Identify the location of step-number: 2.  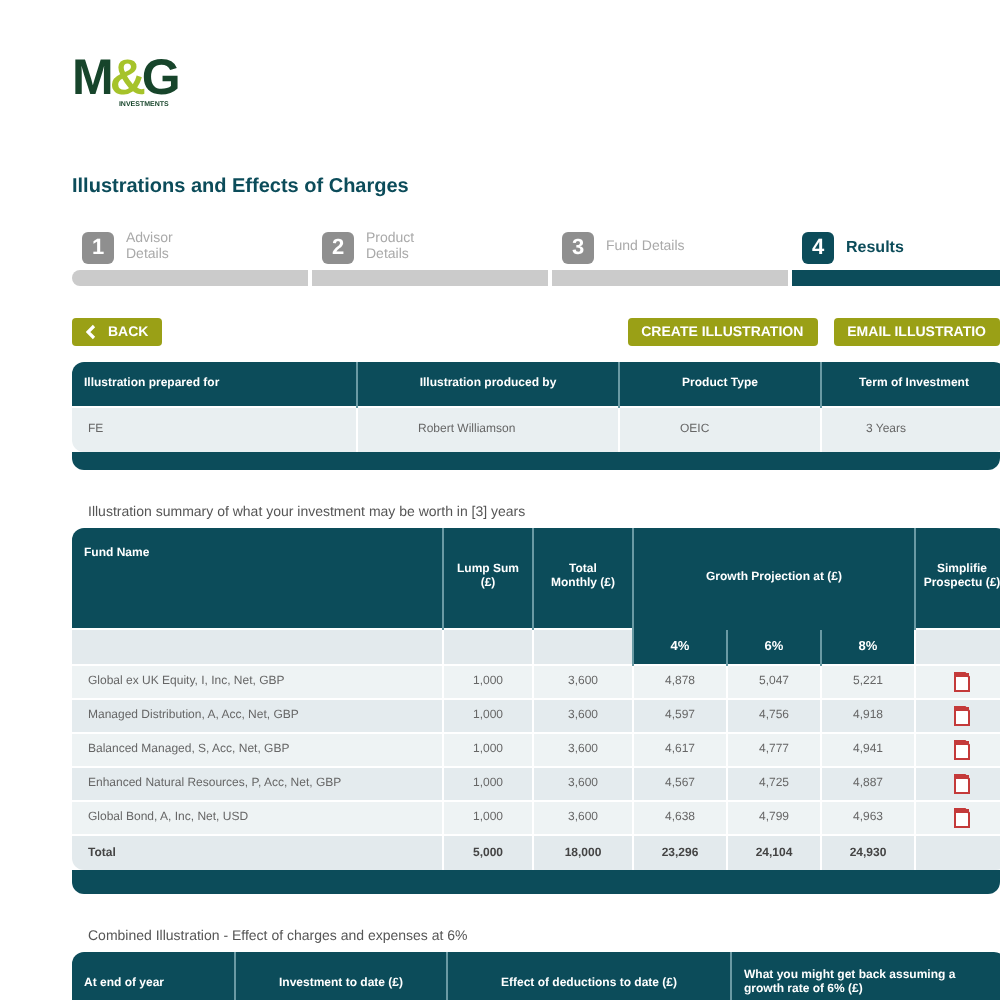
(338, 248).